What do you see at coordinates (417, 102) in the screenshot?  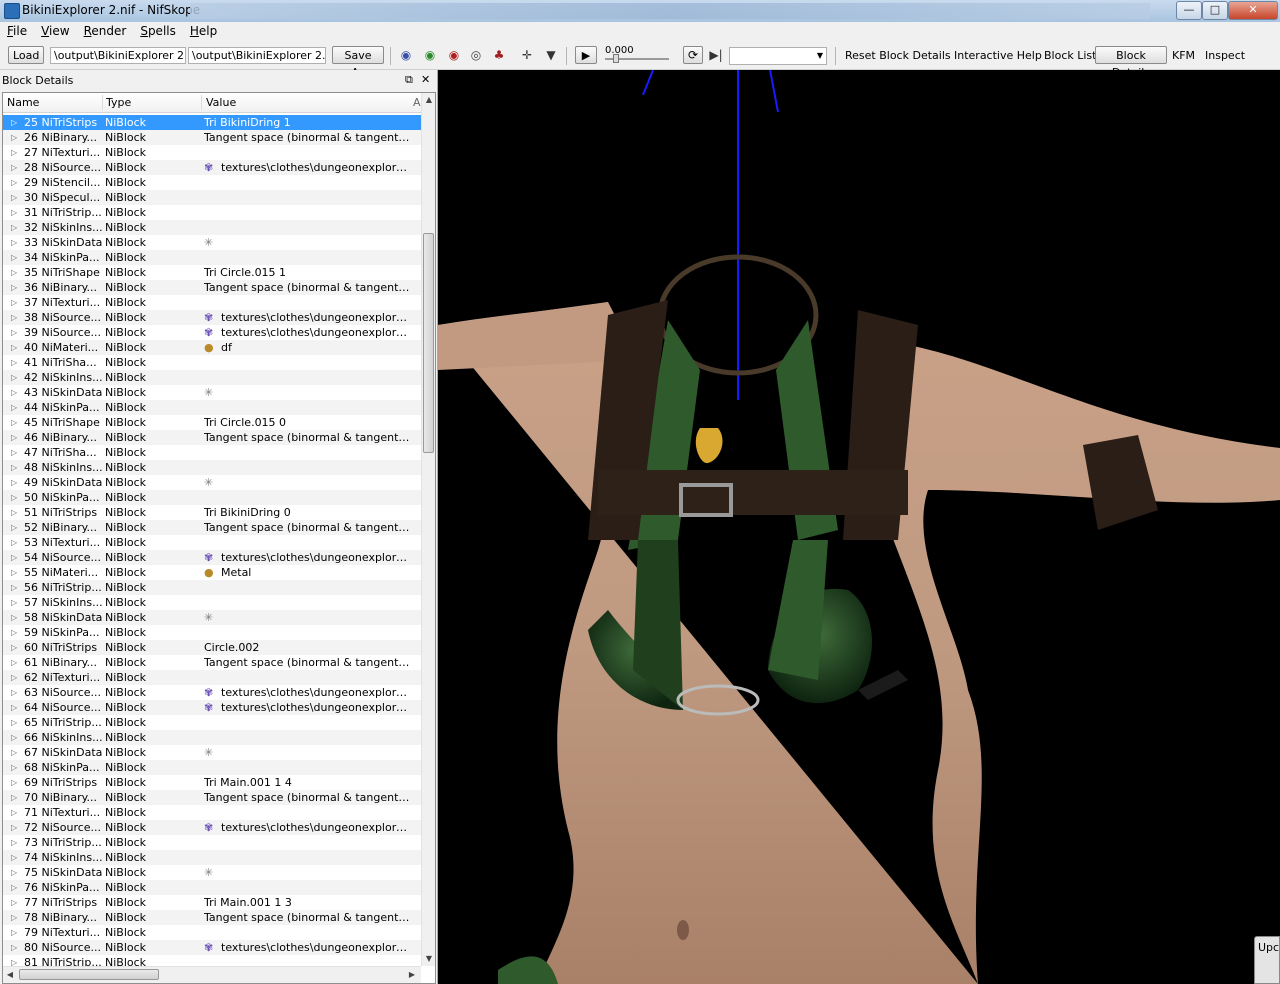 I see `column-extra: A` at bounding box center [417, 102].